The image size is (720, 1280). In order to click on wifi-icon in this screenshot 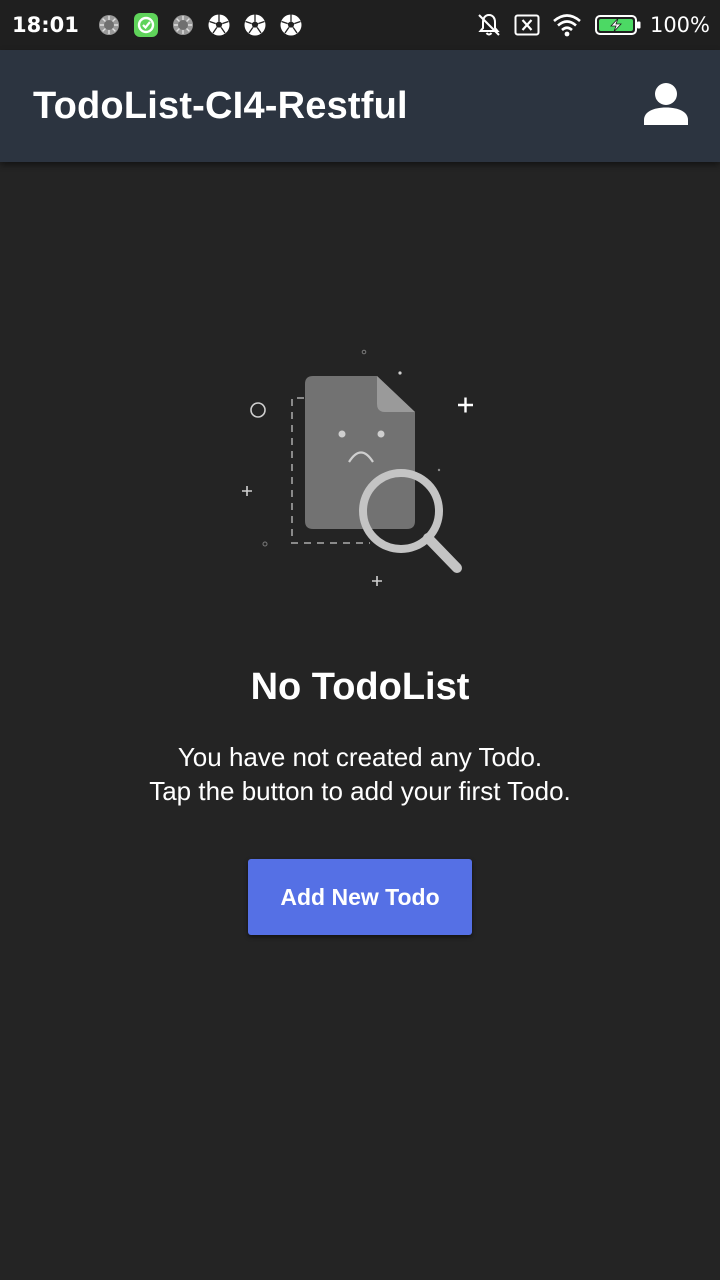, I will do `click(567, 25)`.